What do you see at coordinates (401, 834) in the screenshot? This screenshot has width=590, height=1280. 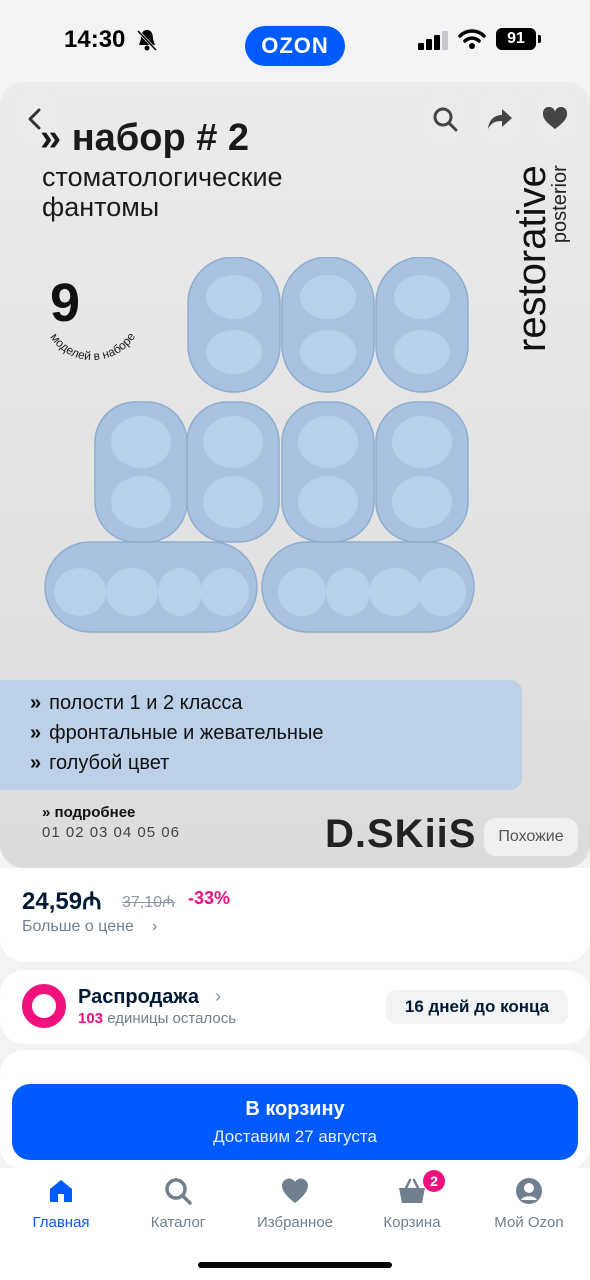 I see `dskills-logo: D.SKiiS` at bounding box center [401, 834].